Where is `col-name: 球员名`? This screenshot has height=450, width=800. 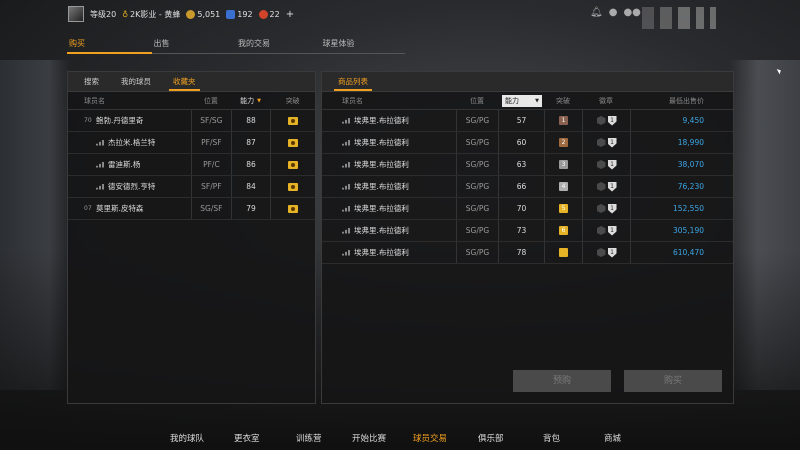
col-name: 球员名 is located at coordinates (129, 100).